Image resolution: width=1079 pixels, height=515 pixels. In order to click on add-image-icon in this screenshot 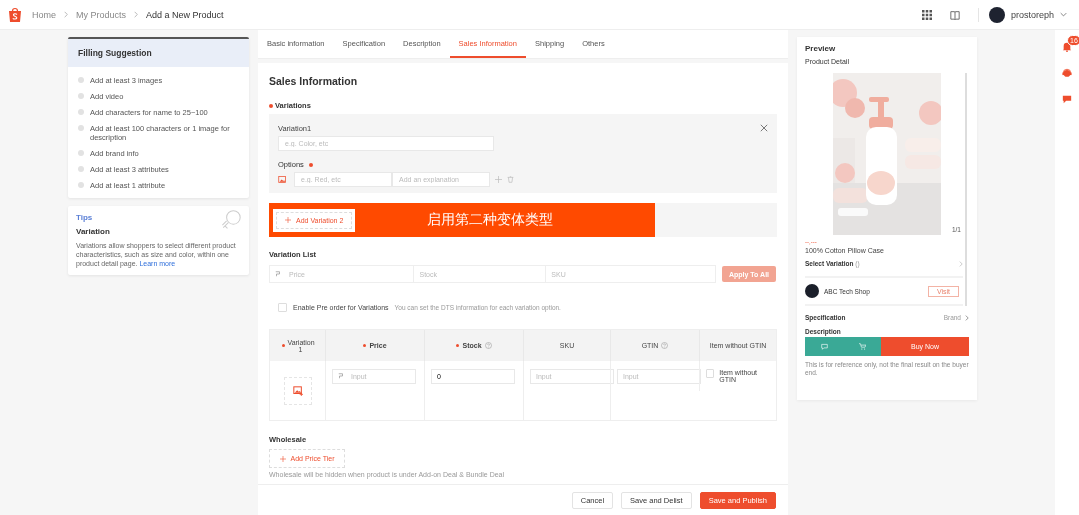, I will do `click(297, 390)`.